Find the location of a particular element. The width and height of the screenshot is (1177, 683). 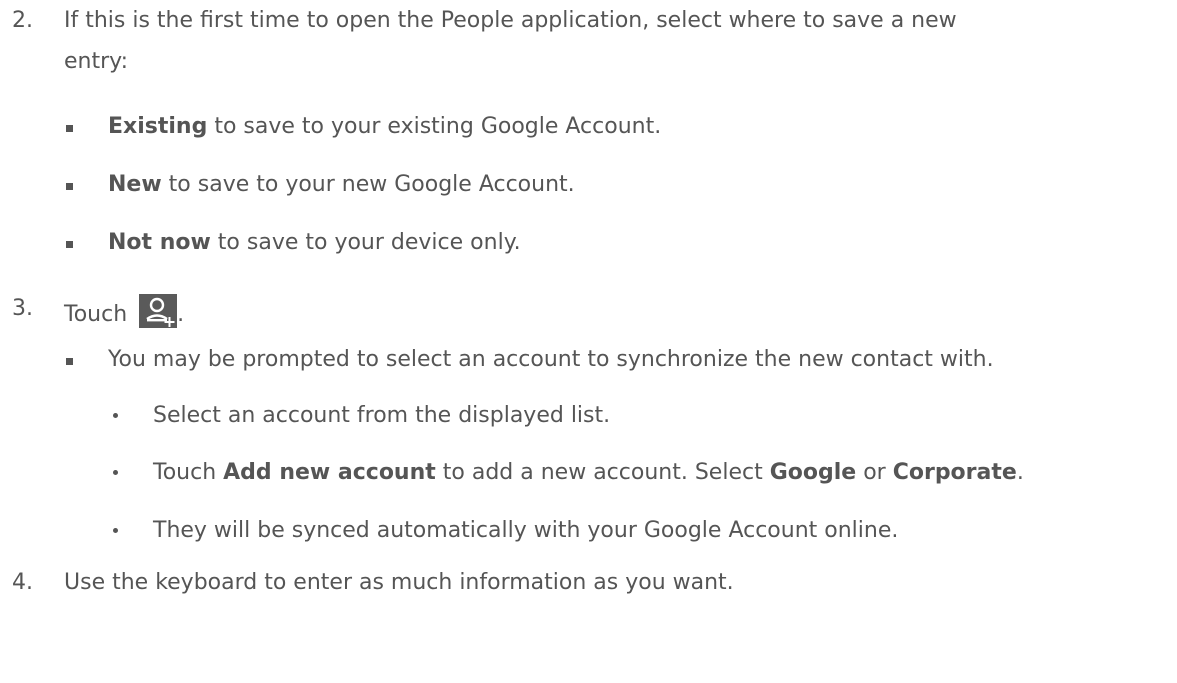

option-new: New to save to your new Google Account. is located at coordinates (341, 185).